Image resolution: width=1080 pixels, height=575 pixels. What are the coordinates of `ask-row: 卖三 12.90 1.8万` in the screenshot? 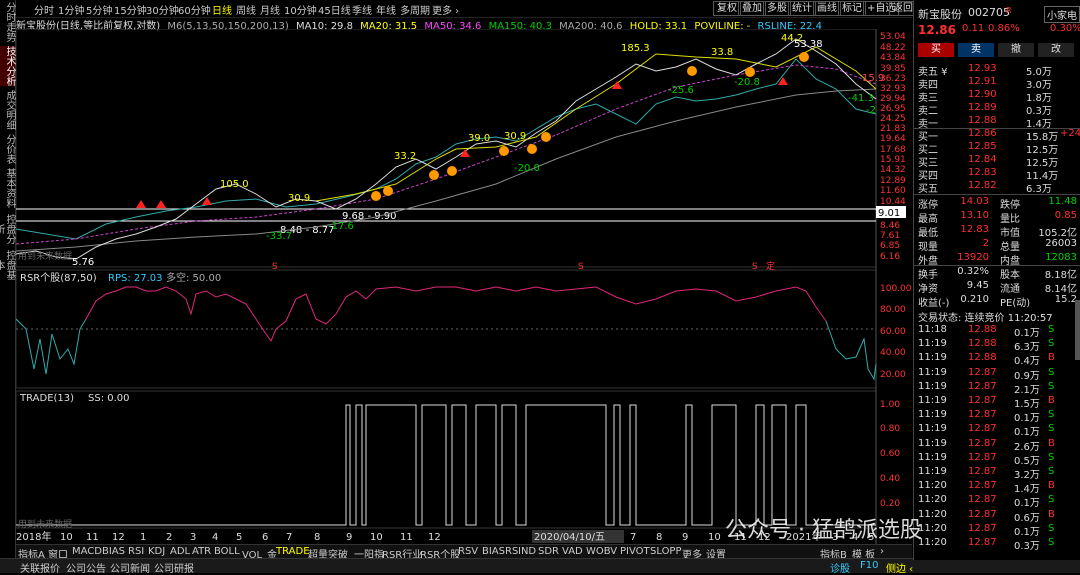 It's located at (997, 96).